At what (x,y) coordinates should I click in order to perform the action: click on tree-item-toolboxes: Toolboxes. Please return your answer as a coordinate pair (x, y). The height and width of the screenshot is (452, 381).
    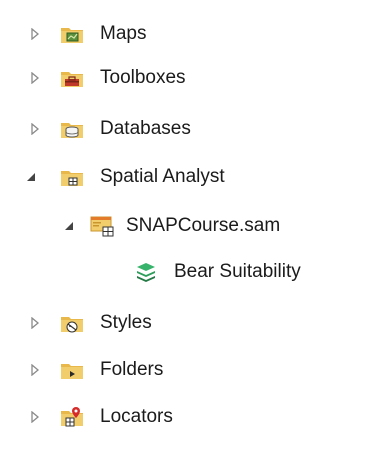
    Looking at the image, I should click on (190, 78).